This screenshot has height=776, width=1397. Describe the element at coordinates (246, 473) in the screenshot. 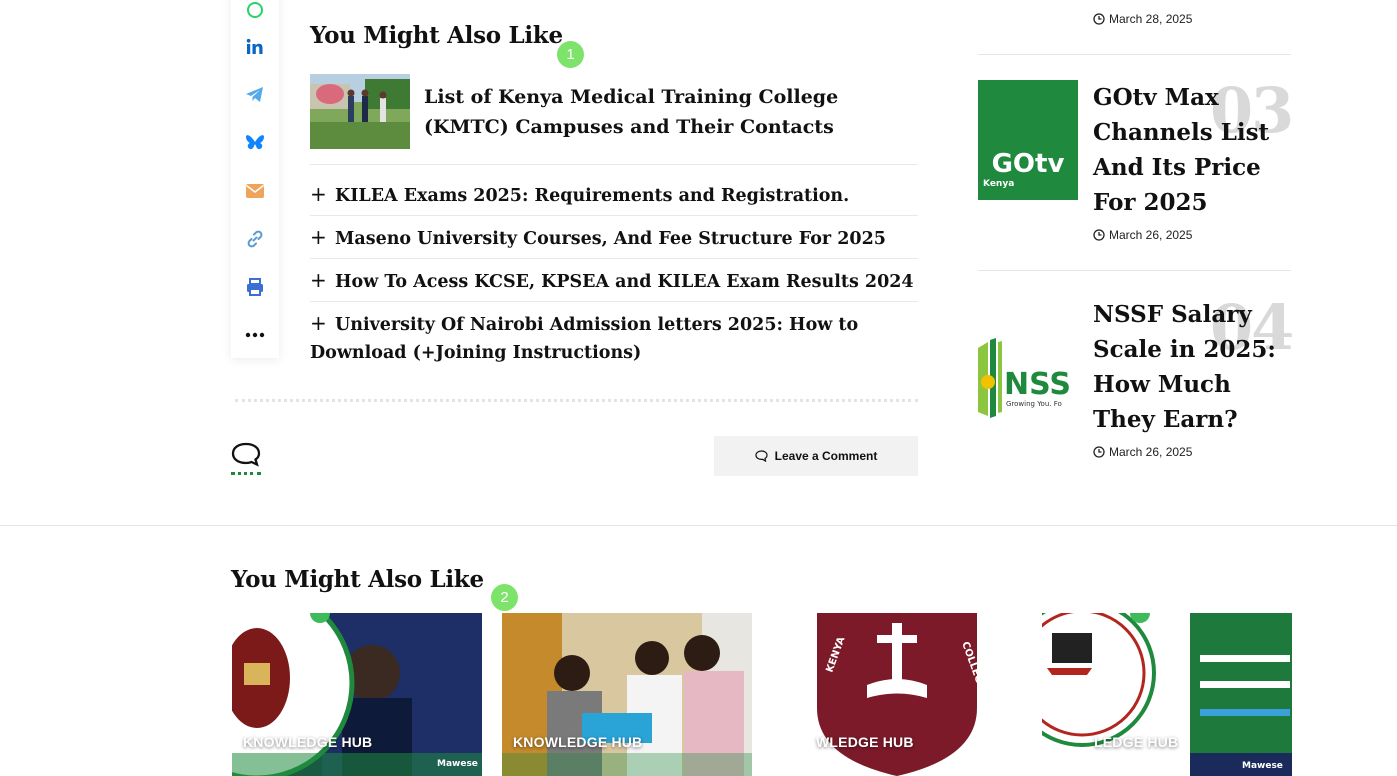

I see `comment-icon-underline` at that location.